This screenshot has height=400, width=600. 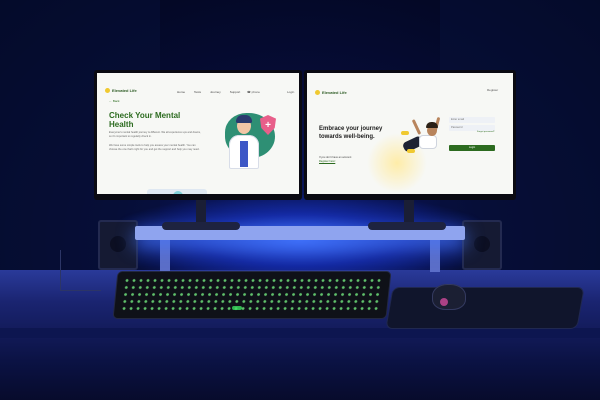 I want to click on doctor-shirt, so click(x=244, y=154).